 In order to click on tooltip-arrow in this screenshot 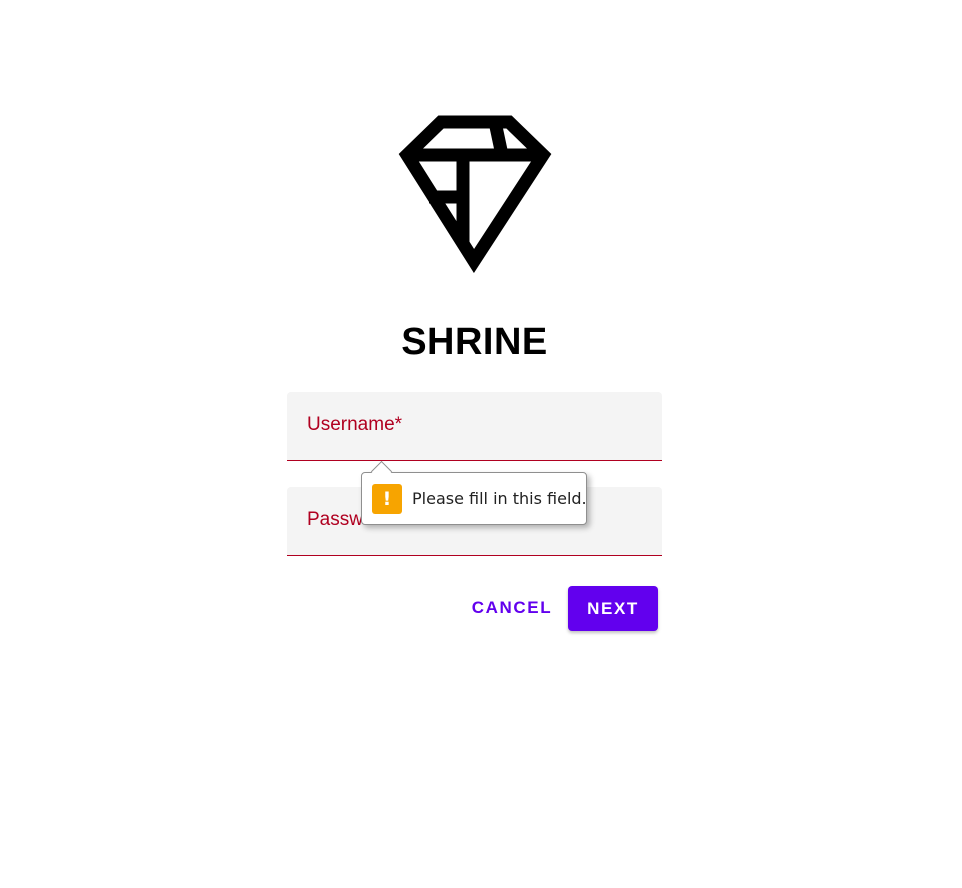, I will do `click(381, 471)`.